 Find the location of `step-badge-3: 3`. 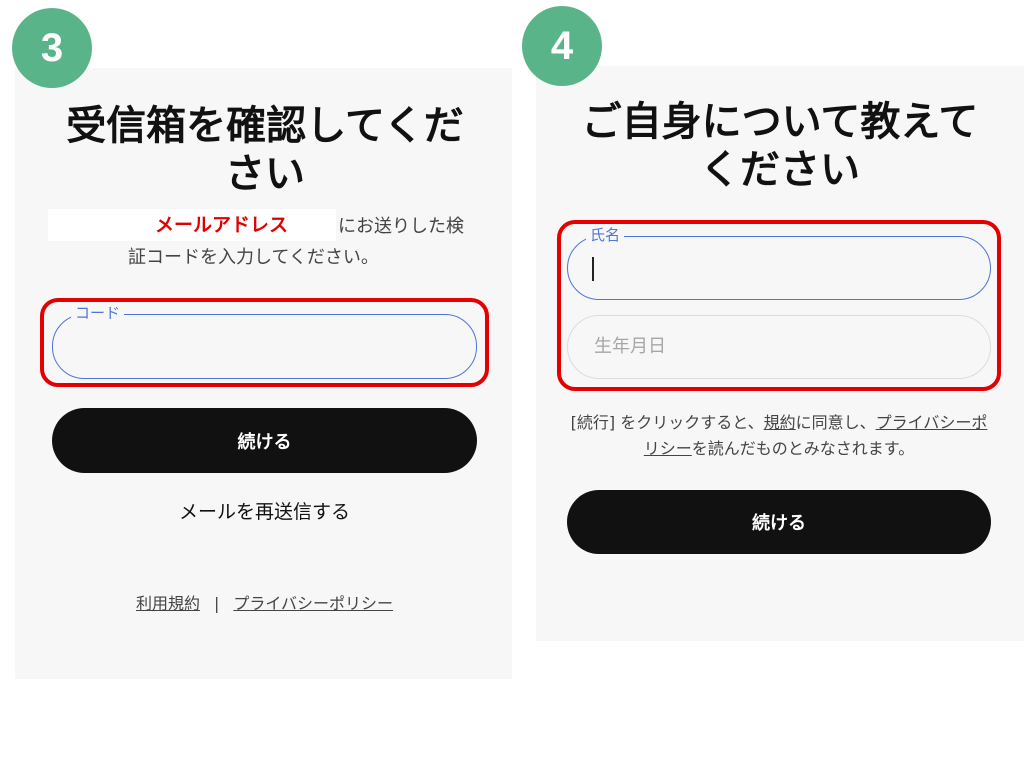

step-badge-3: 3 is located at coordinates (52, 48).